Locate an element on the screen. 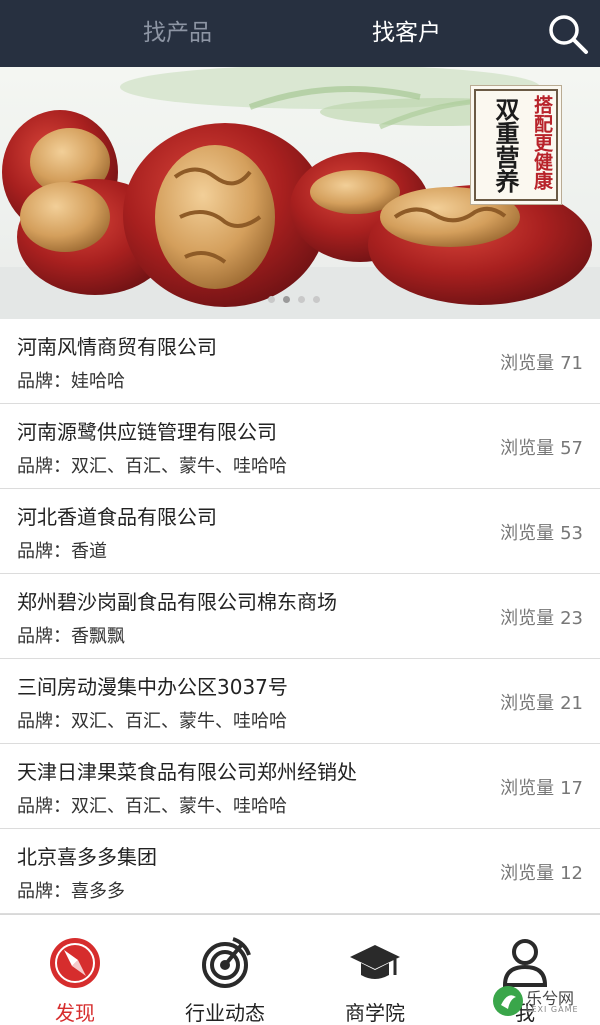 Image resolution: width=600 pixels, height=1025 pixels. search-icon is located at coordinates (568, 34).